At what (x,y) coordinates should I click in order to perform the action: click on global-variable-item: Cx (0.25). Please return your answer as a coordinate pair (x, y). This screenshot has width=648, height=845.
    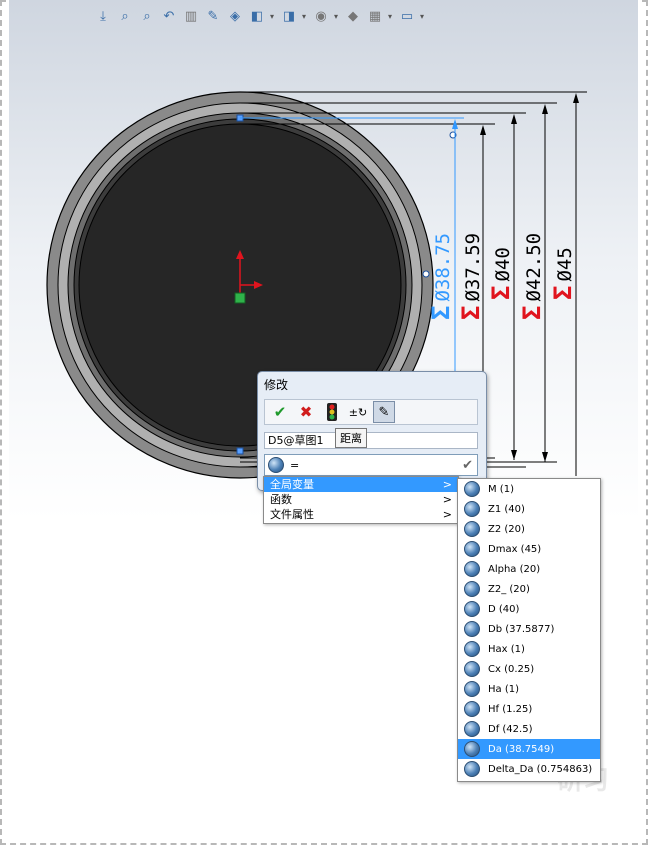
    Looking at the image, I should click on (529, 669).